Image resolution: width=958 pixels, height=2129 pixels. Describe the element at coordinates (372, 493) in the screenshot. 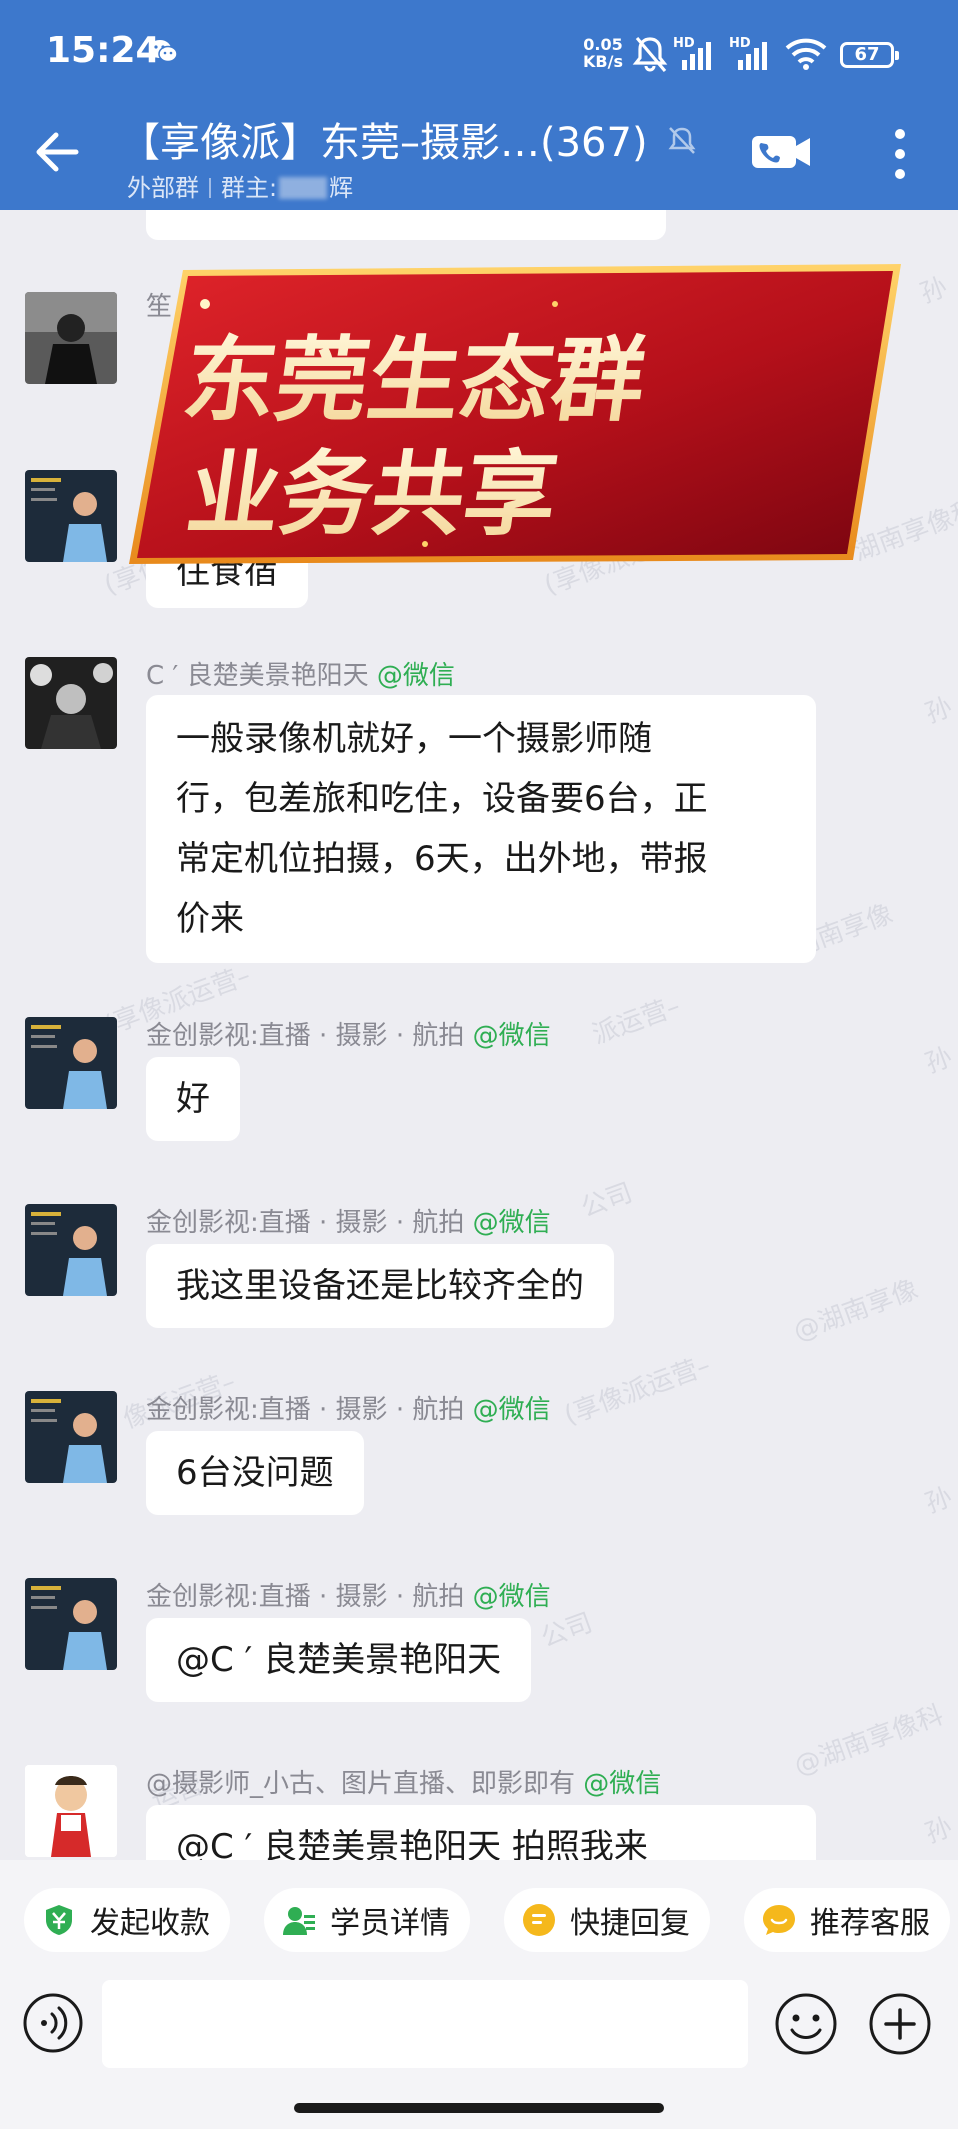

I see `banner-line-2: 业务共享` at that location.